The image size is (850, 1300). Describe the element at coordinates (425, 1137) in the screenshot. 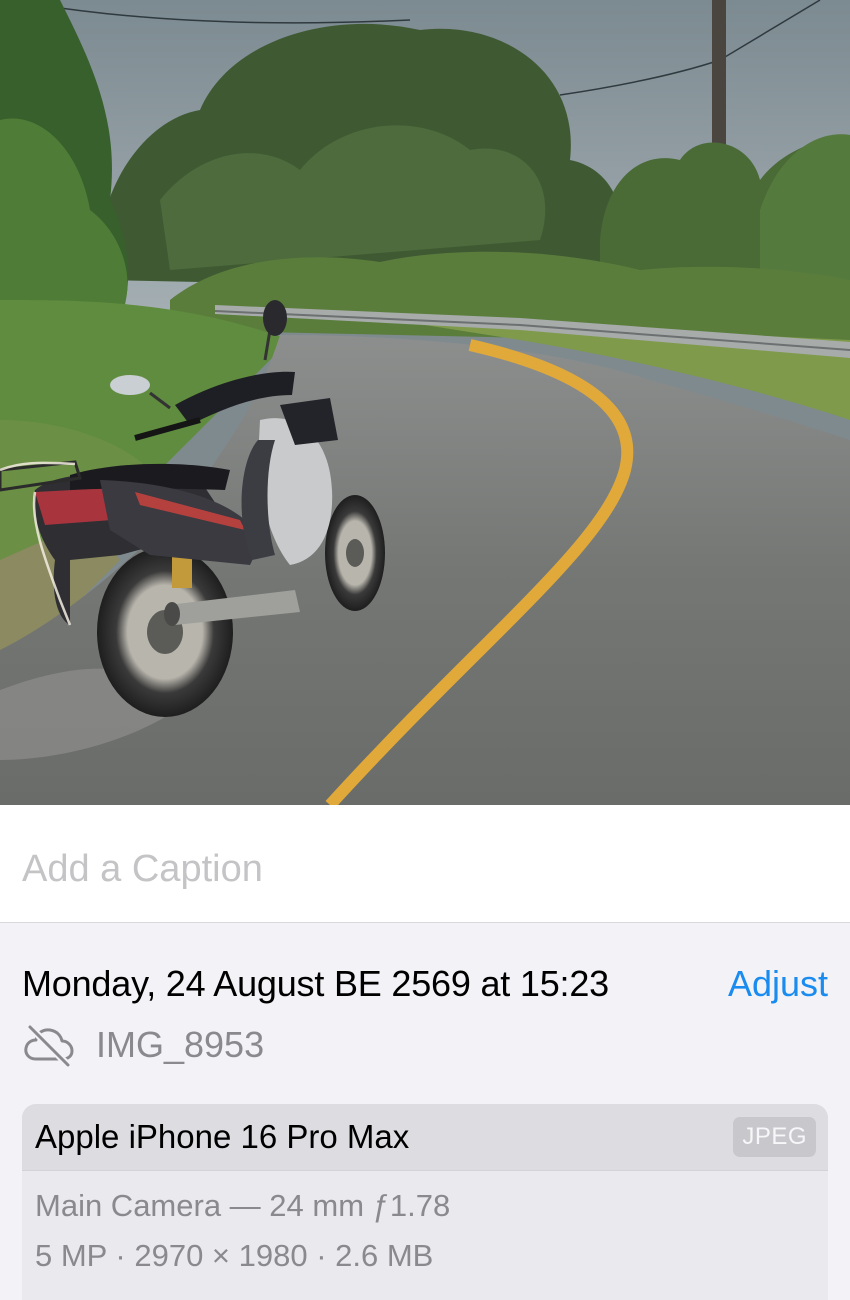

I see `device-card-header: Apple iPhone 16 Pro Max JPEG` at that location.